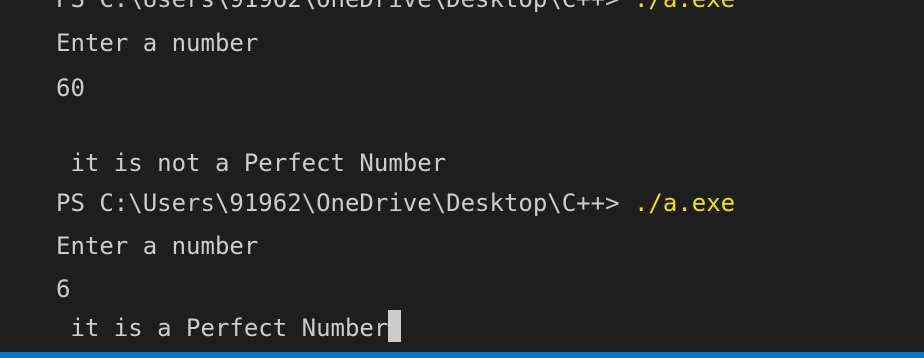 The width and height of the screenshot is (924, 358). I want to click on output-text: 6, so click(63, 289).